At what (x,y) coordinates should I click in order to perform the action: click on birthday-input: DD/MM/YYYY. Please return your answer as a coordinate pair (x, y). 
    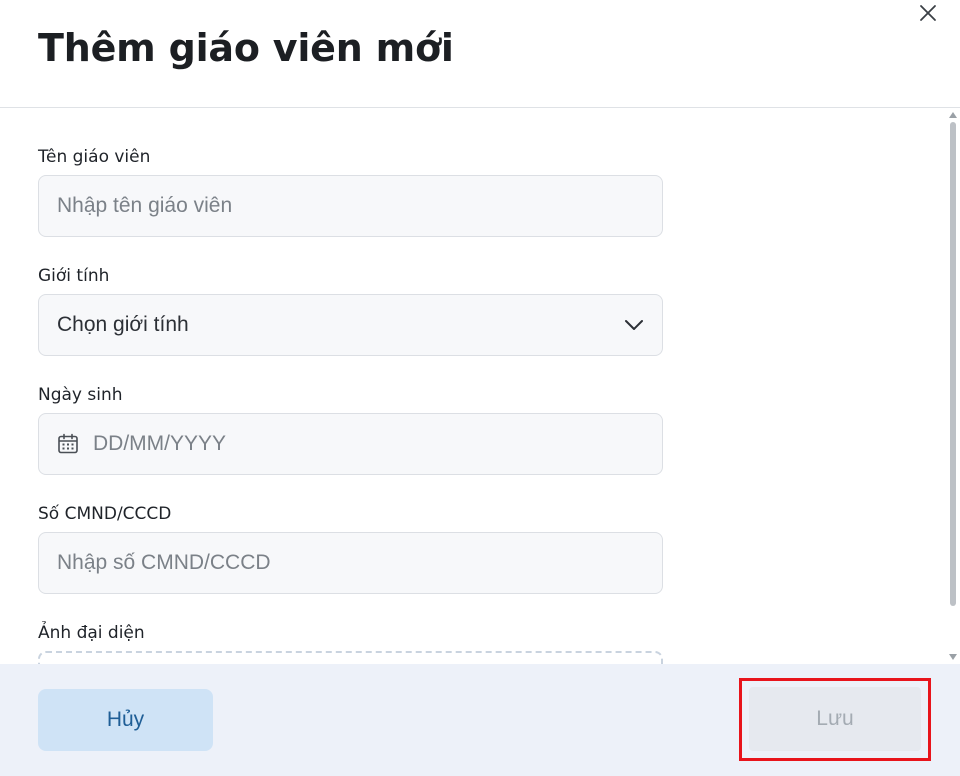
    Looking at the image, I should click on (350, 444).